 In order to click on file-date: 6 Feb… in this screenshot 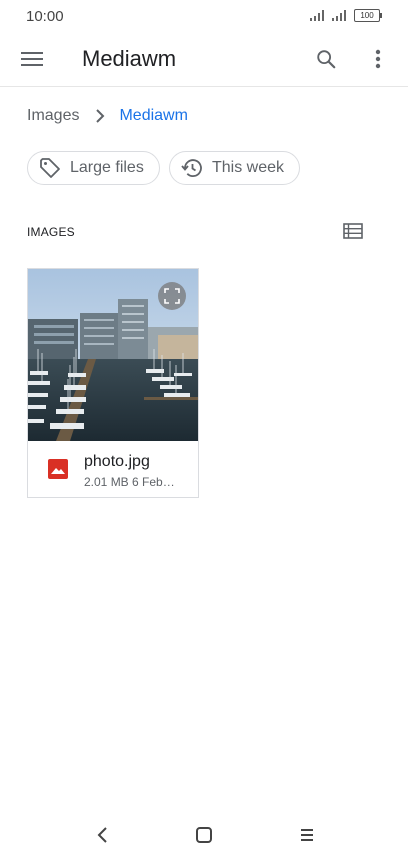, I will do `click(153, 482)`.